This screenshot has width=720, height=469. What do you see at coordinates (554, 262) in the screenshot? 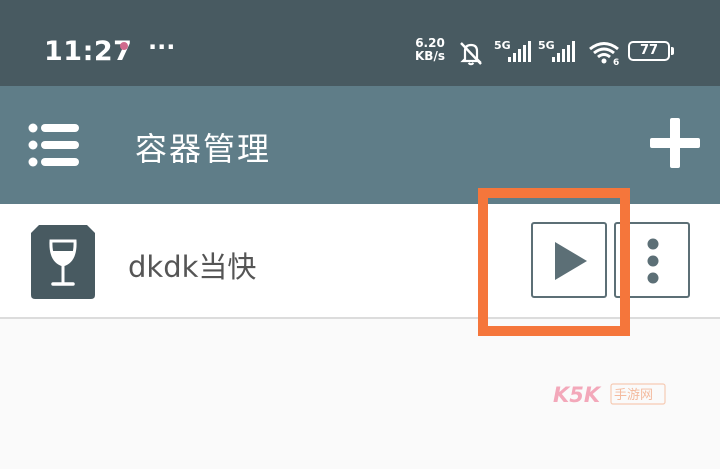
I see `highlight-annotation-box` at bounding box center [554, 262].